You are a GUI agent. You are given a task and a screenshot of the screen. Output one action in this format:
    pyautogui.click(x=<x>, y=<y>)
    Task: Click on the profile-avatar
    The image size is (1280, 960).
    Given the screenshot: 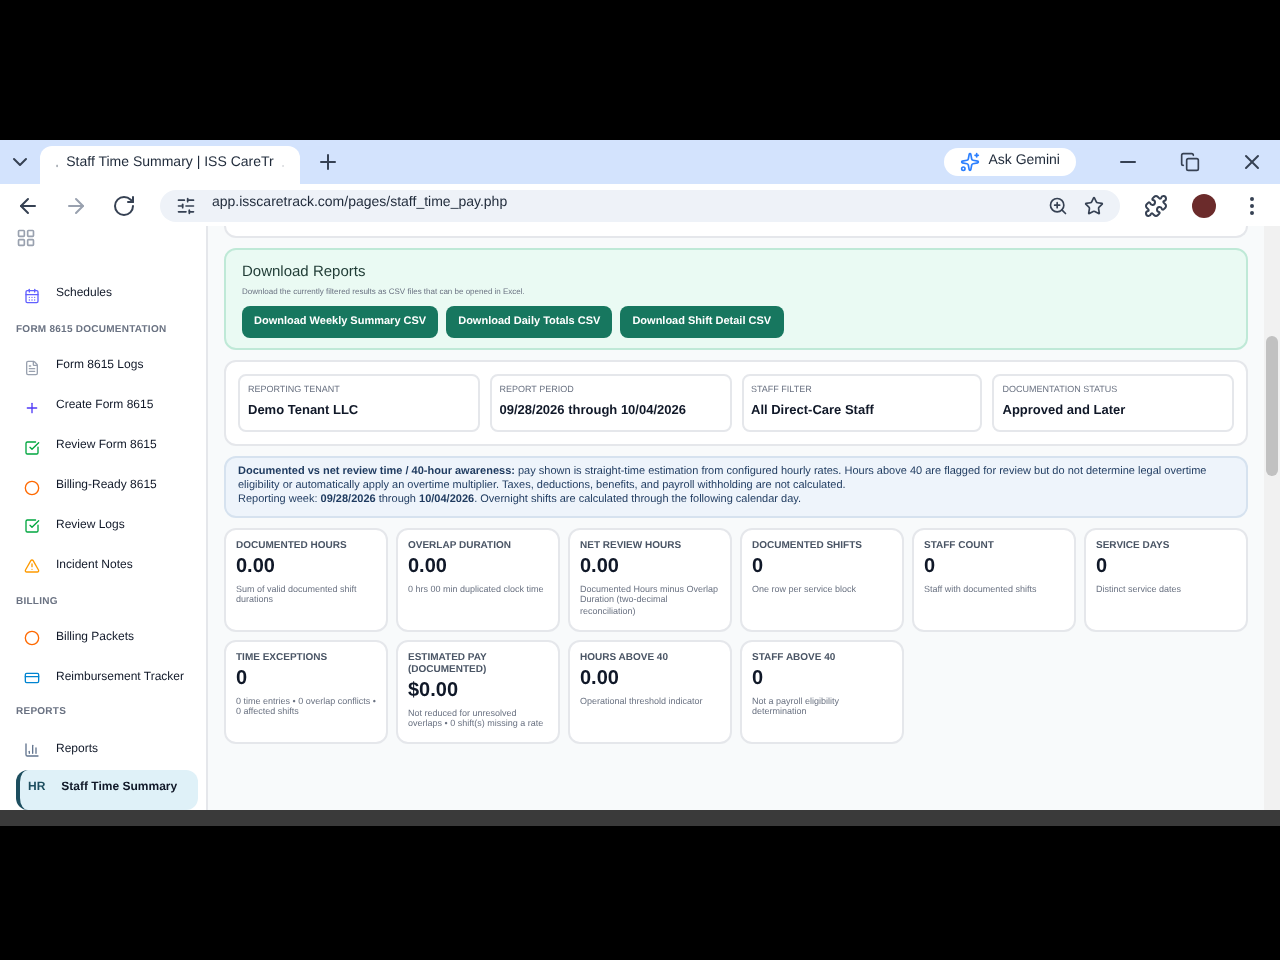 What is the action you would take?
    pyautogui.click(x=1204, y=205)
    